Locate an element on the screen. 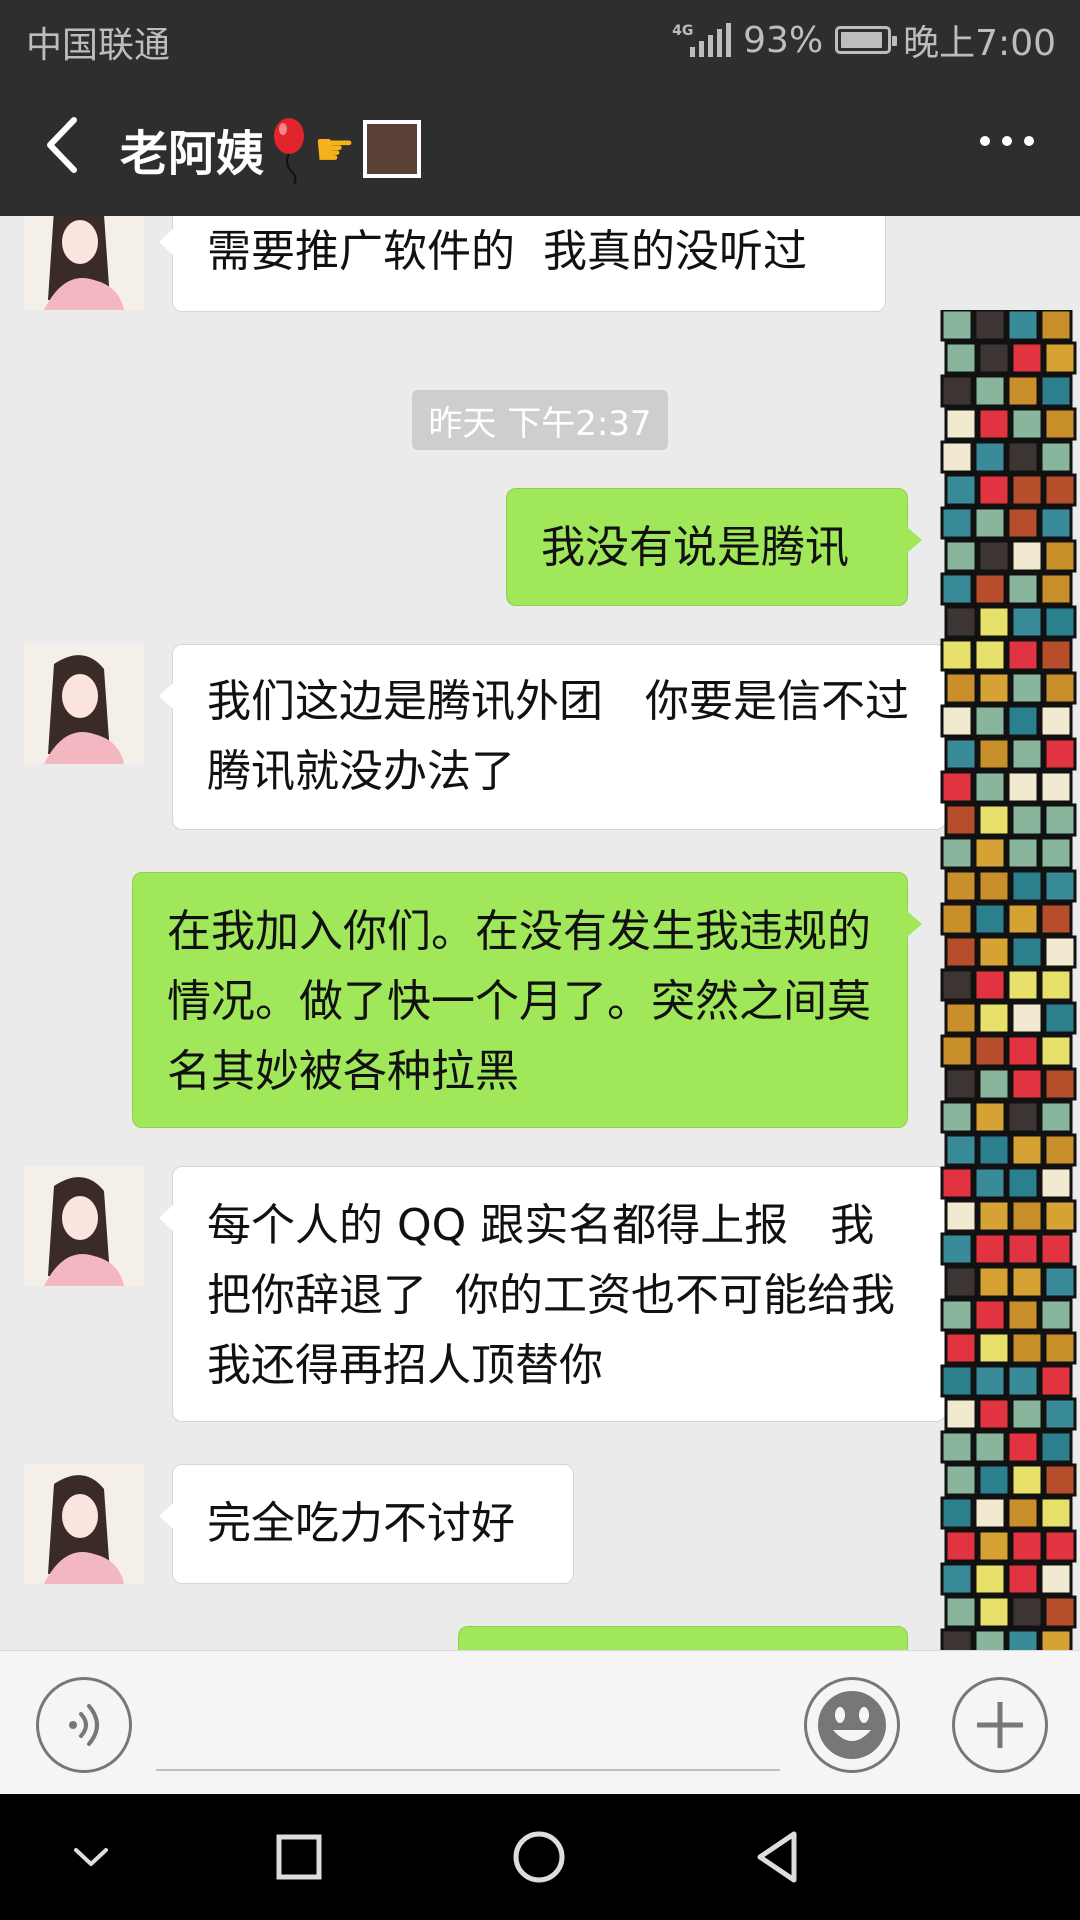 The width and height of the screenshot is (1080, 1920). back-icon is located at coordinates (779, 1857).